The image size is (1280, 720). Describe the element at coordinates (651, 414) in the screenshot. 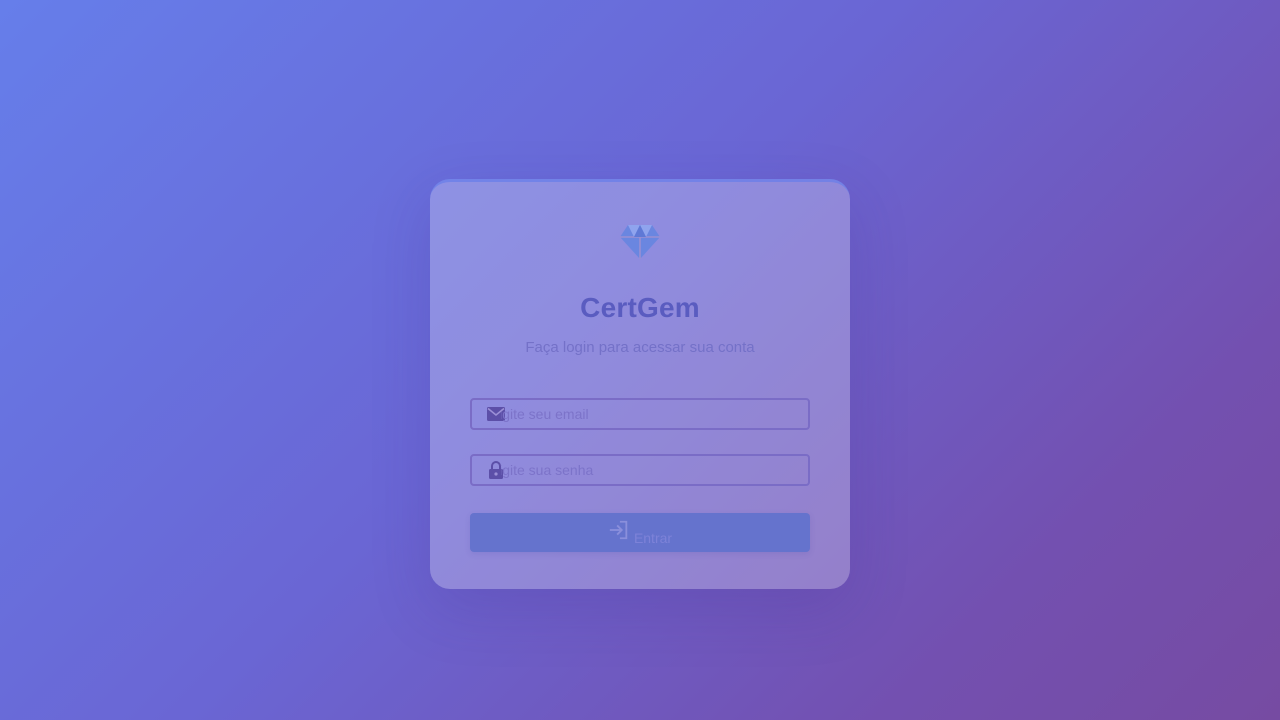

I see `email-input` at that location.